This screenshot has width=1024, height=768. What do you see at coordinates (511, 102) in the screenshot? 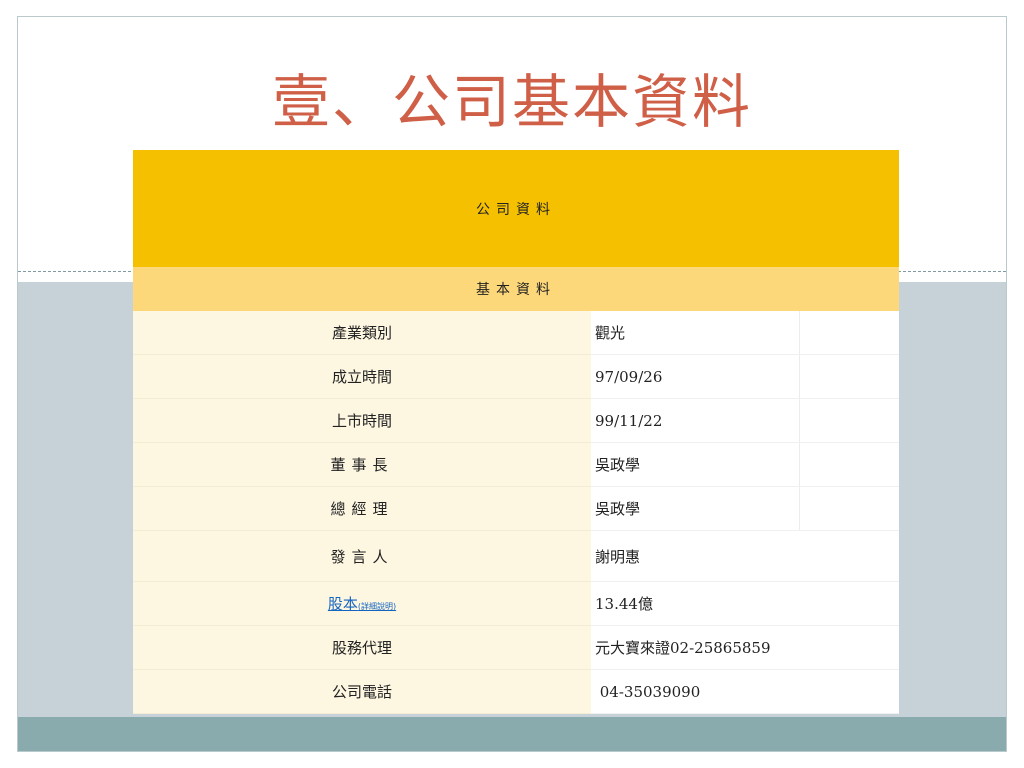
I see `page-title: 壹、公司基本資料` at bounding box center [511, 102].